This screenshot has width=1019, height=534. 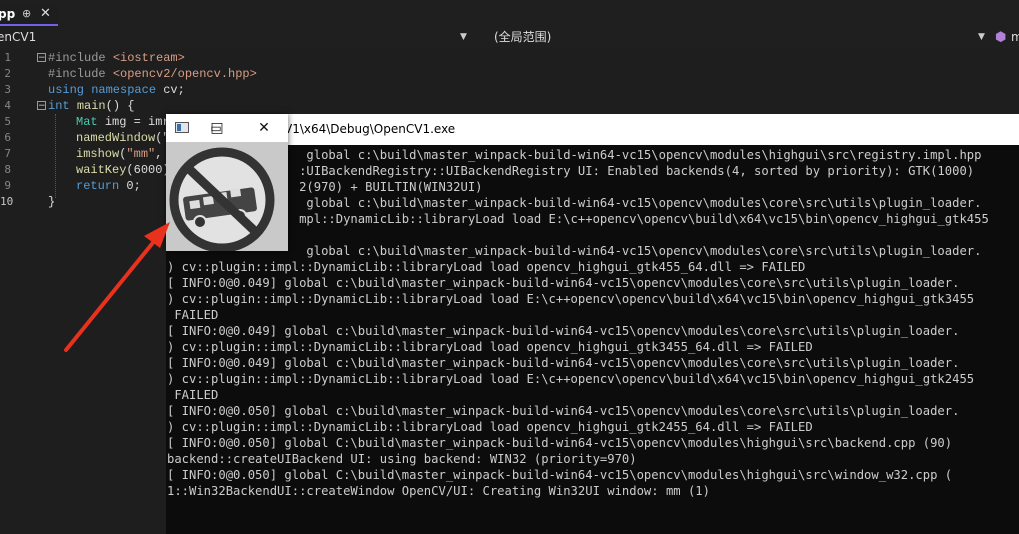 I want to click on scope-dropdown: (全局范围) ▼, so click(x=741, y=37).